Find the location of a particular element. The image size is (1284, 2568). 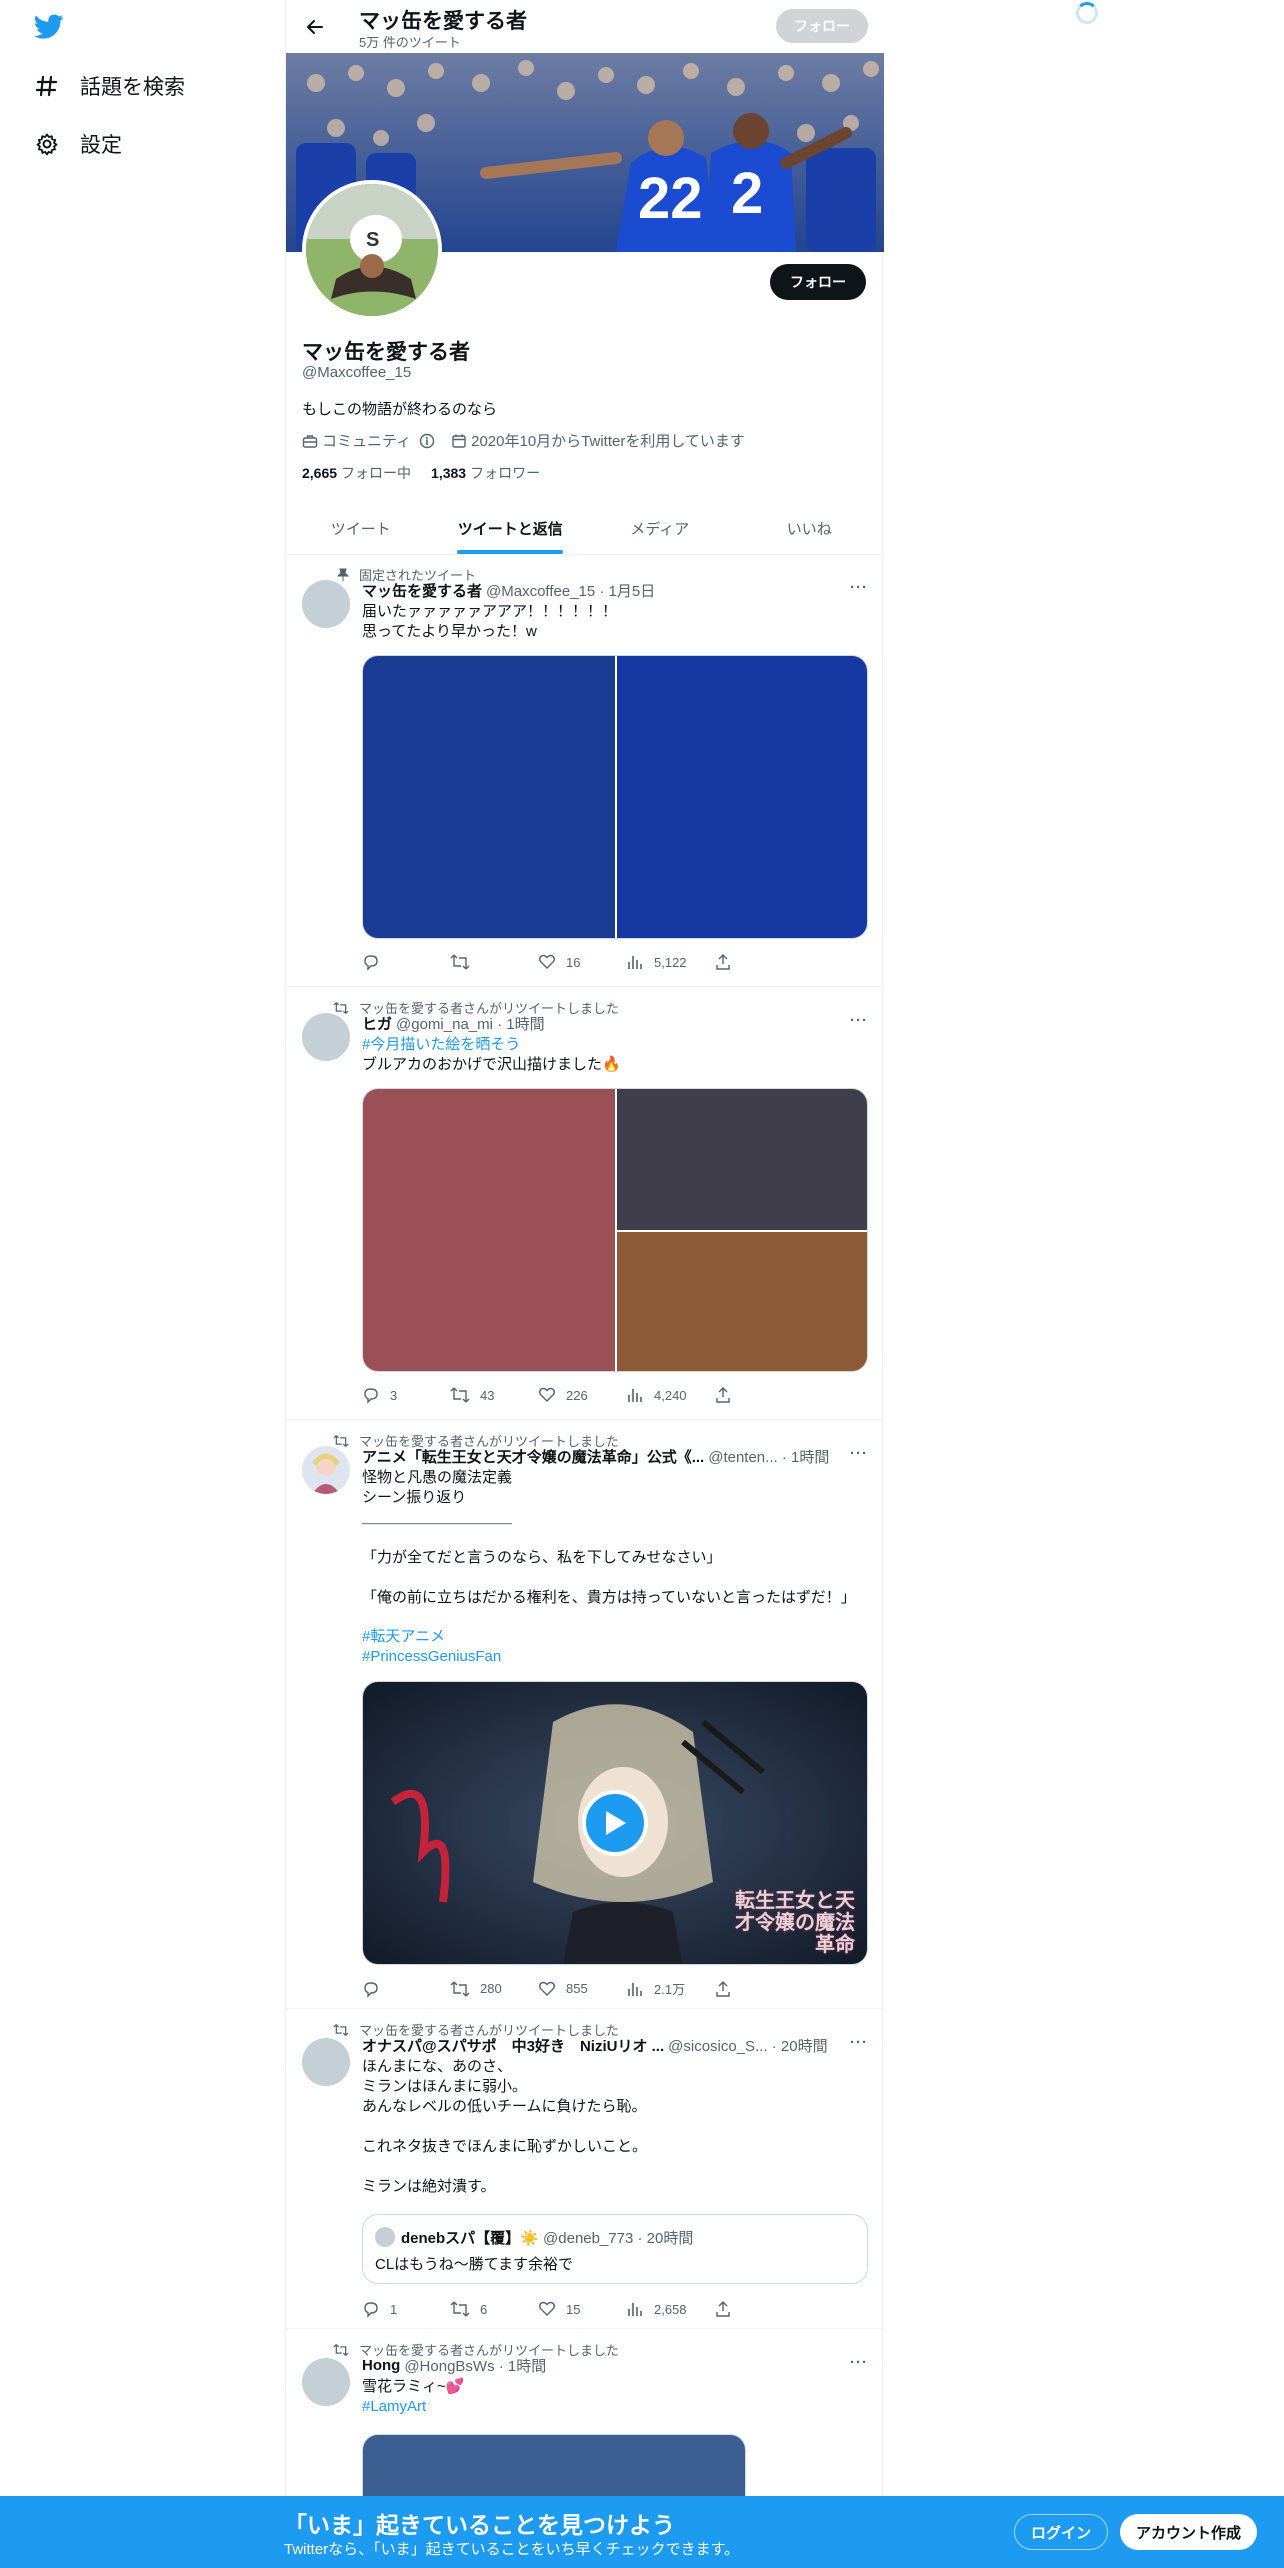

tweet-author-name: マッ缶を愛する者 is located at coordinates (422, 590).